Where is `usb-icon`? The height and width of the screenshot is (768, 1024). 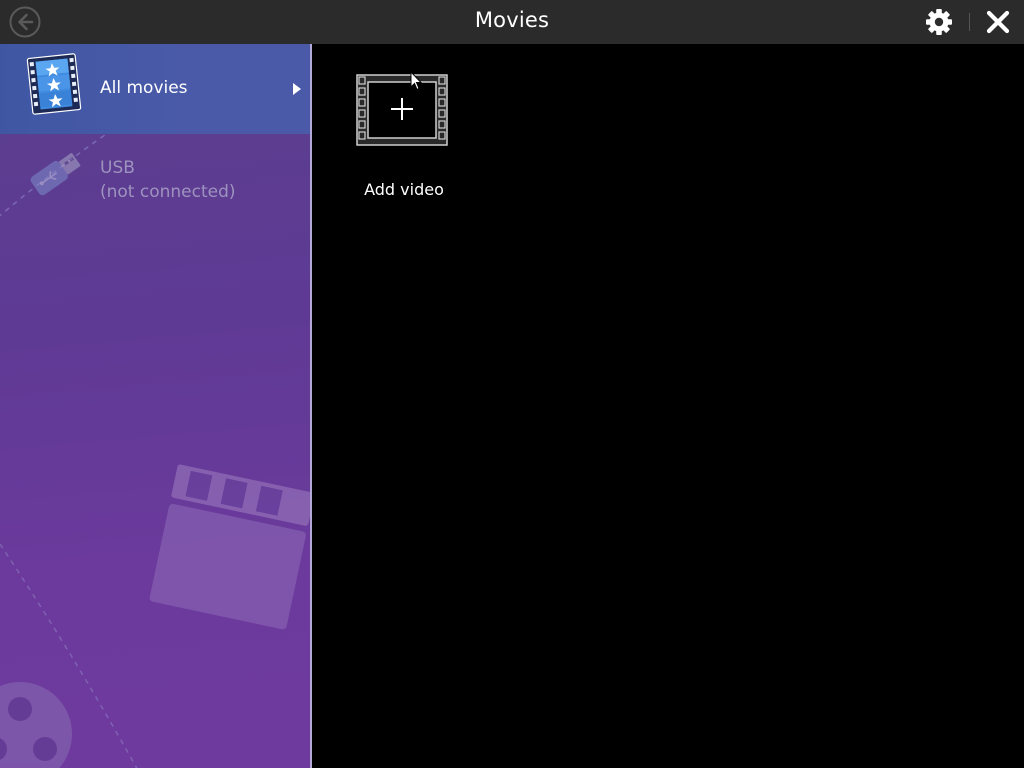
usb-icon is located at coordinates (55, 174).